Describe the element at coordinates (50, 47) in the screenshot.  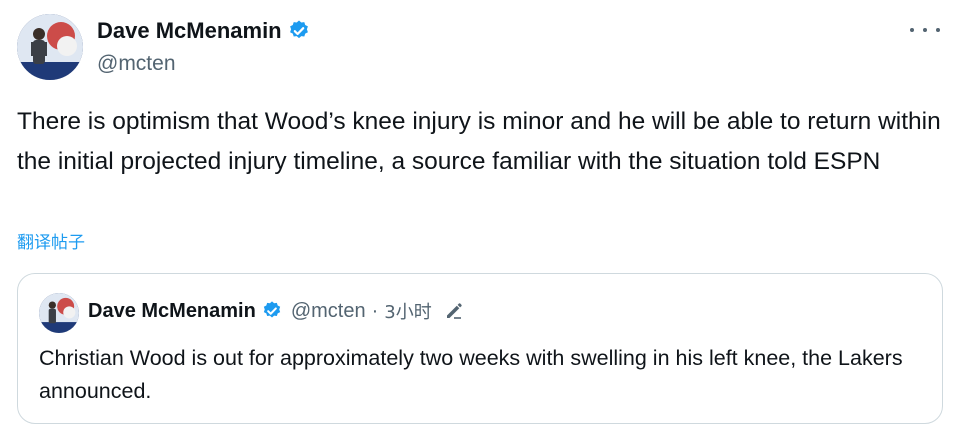
I see `avatar` at that location.